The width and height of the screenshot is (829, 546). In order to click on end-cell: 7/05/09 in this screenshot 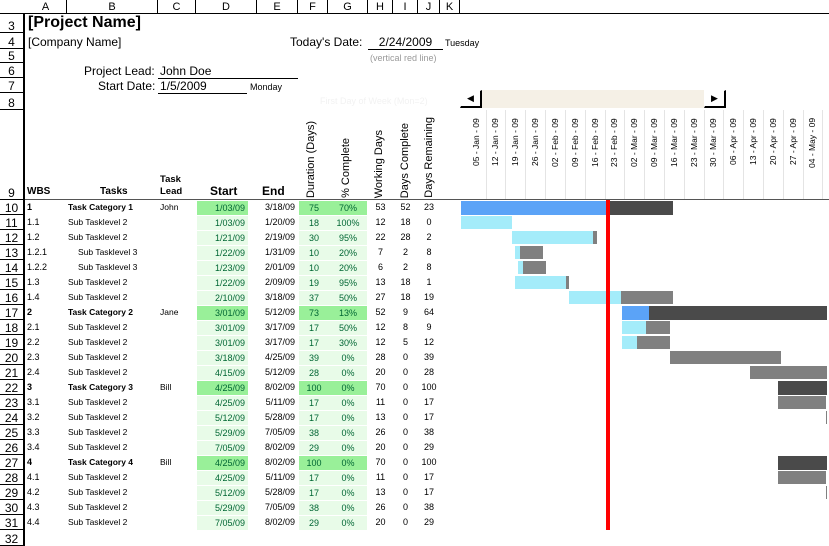, I will do `click(274, 432)`.